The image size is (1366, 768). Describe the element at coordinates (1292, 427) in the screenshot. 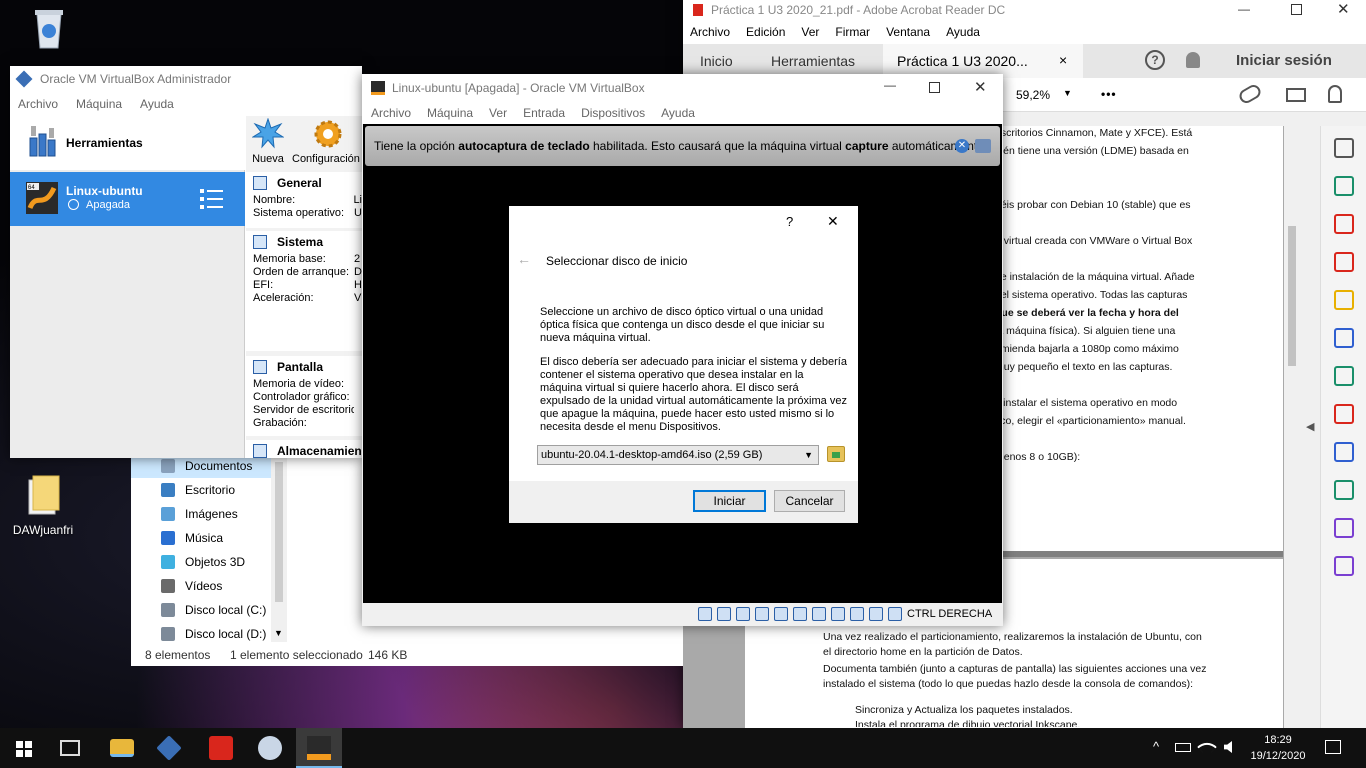

I see `vertical-scrollbar` at that location.